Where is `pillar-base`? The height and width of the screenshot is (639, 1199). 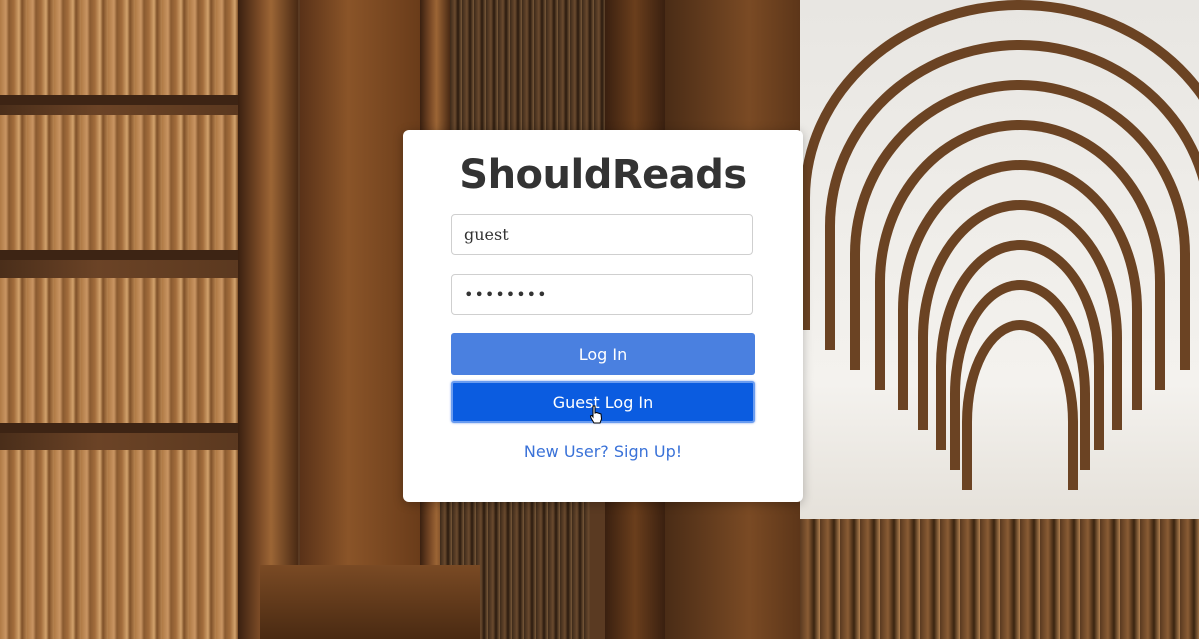 pillar-base is located at coordinates (370, 602).